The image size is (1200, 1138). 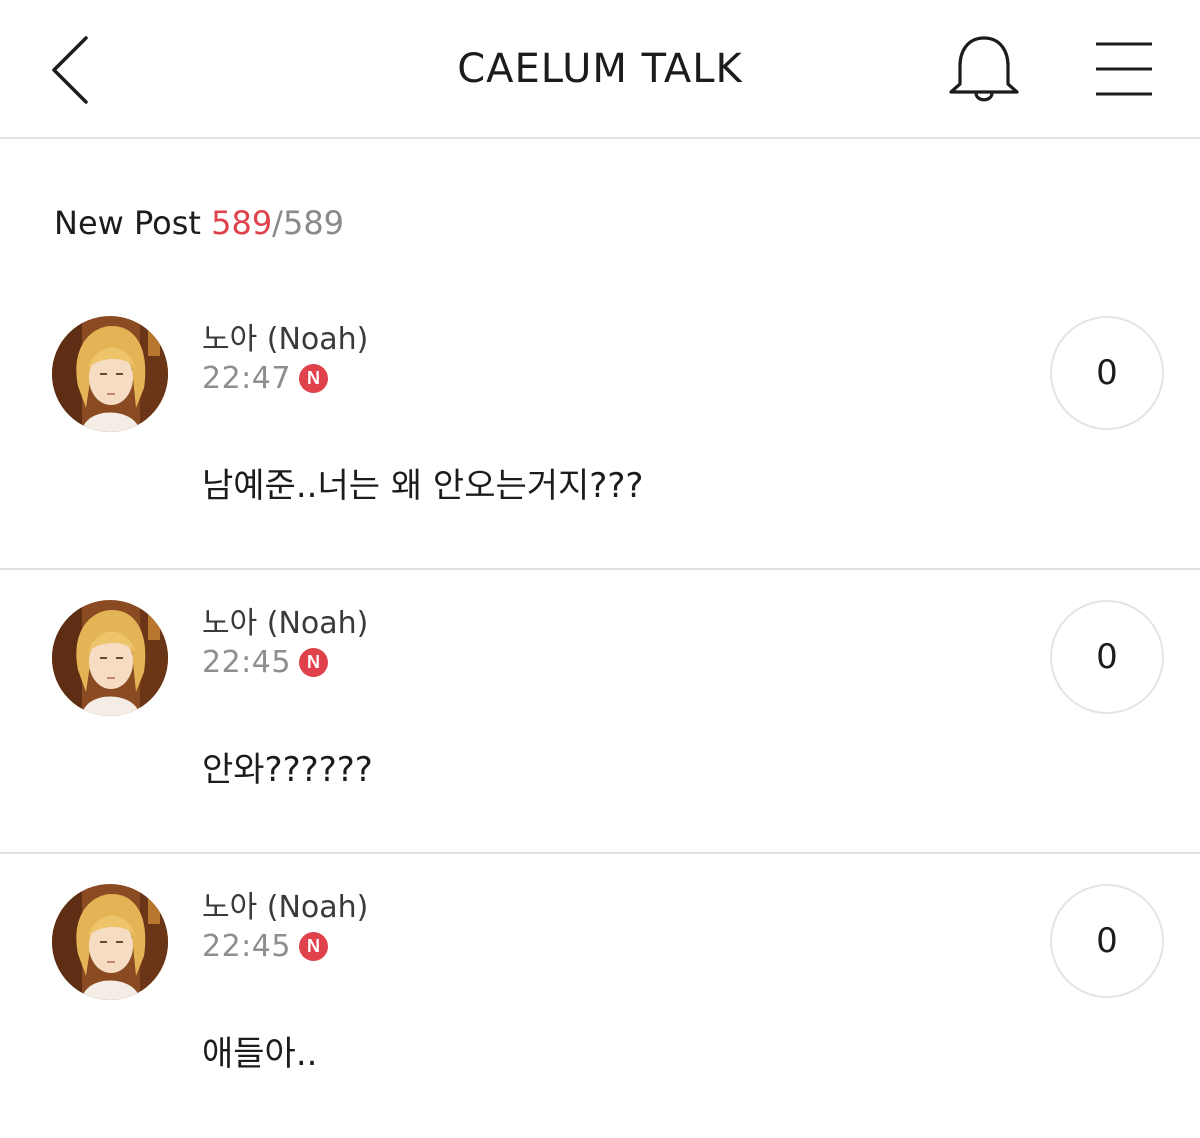 What do you see at coordinates (127, 223) in the screenshot?
I see `new-post-label: New Post` at bounding box center [127, 223].